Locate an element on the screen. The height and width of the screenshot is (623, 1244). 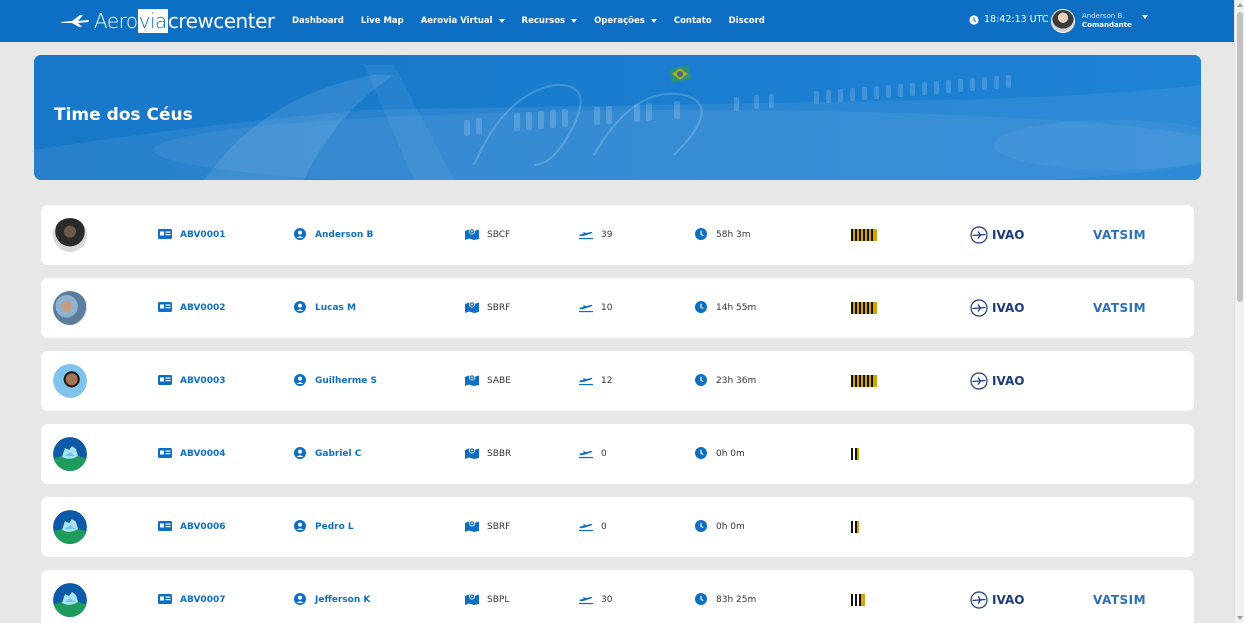
pilot-hours: 14h 55m is located at coordinates (725, 308).